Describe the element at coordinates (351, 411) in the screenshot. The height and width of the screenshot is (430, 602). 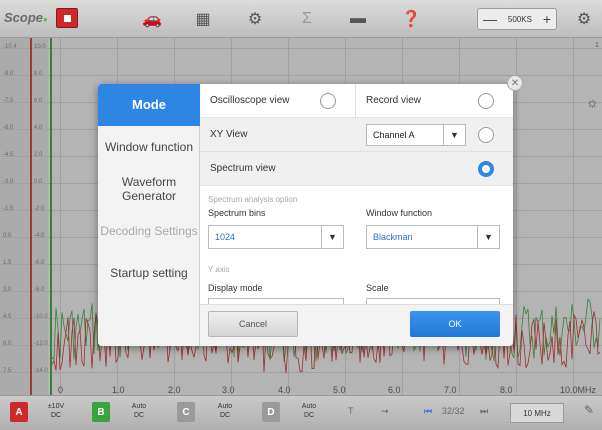
I see `trigger-icon: T` at that location.